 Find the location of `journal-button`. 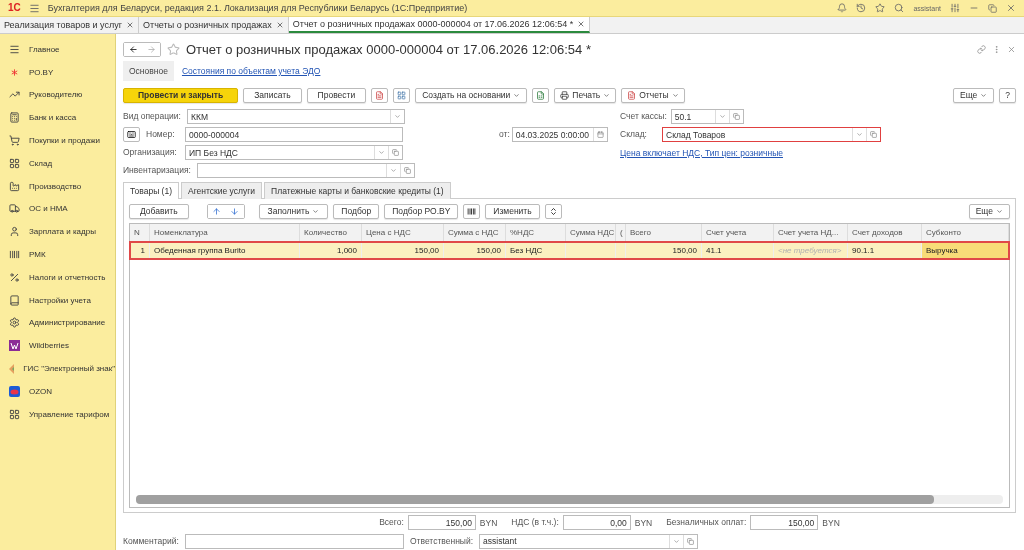

journal-button is located at coordinates (380, 95).